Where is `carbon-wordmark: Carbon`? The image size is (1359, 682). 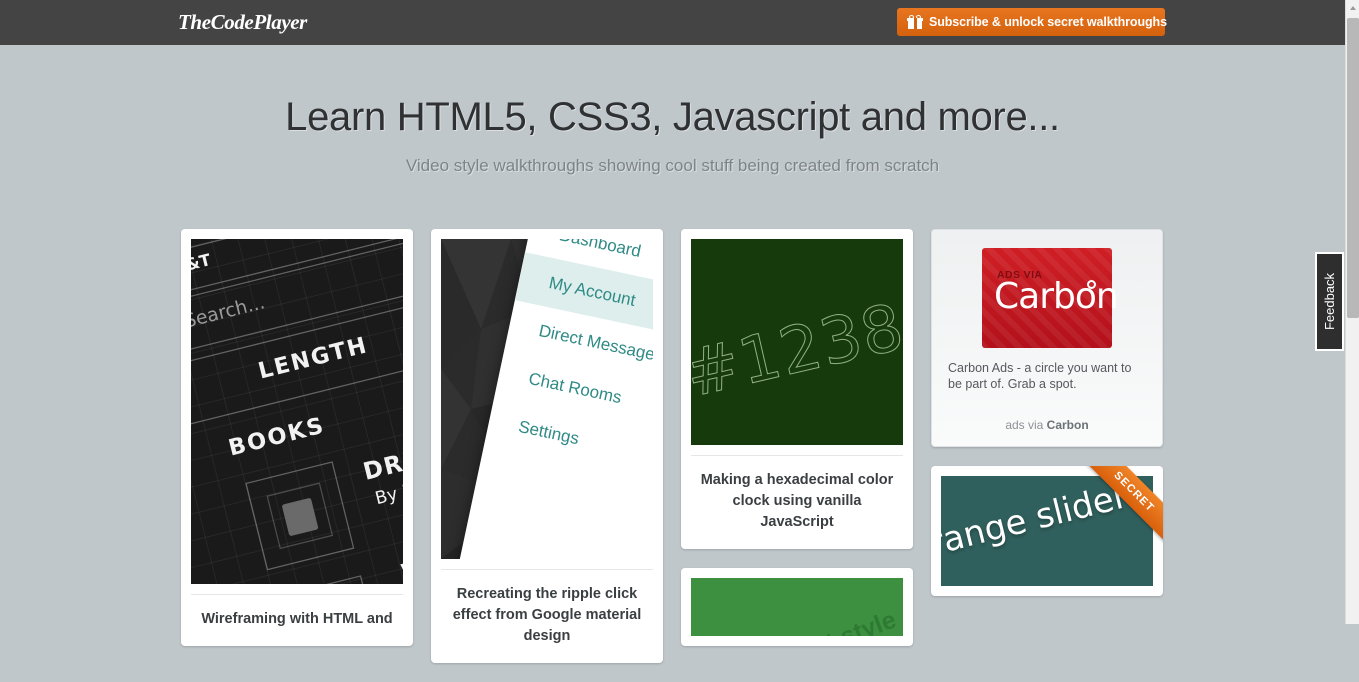
carbon-wordmark: Carbon is located at coordinates (1056, 296).